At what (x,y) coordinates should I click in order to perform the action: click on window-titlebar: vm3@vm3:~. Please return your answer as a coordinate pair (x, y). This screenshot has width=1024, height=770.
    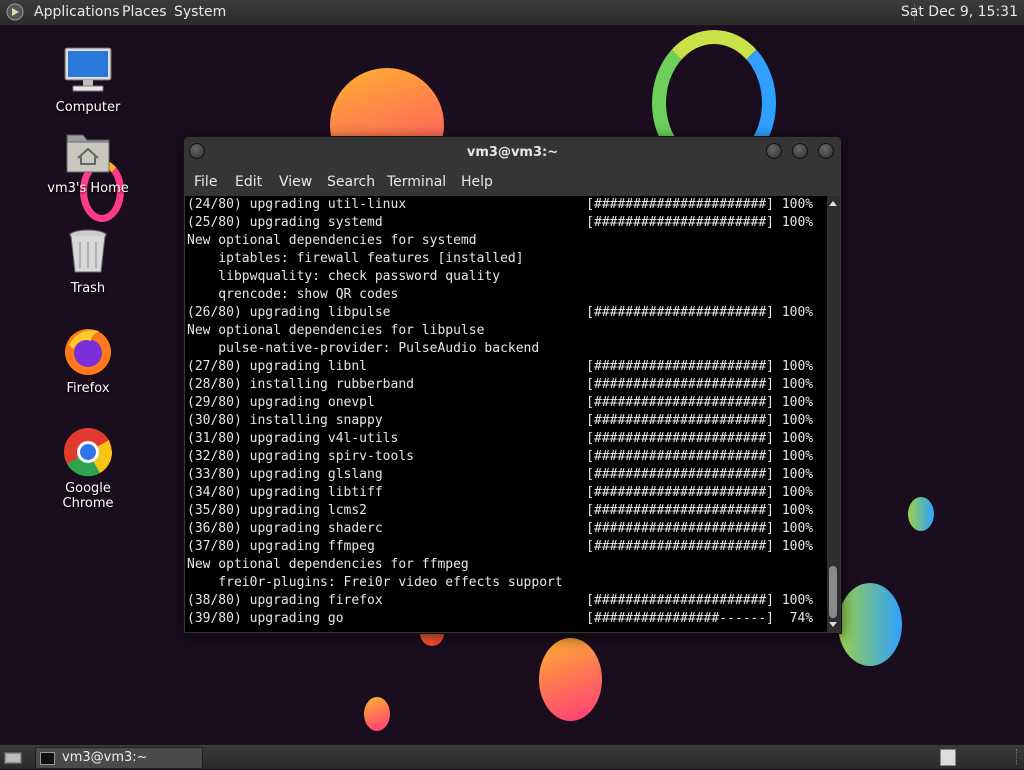
    Looking at the image, I should click on (512, 152).